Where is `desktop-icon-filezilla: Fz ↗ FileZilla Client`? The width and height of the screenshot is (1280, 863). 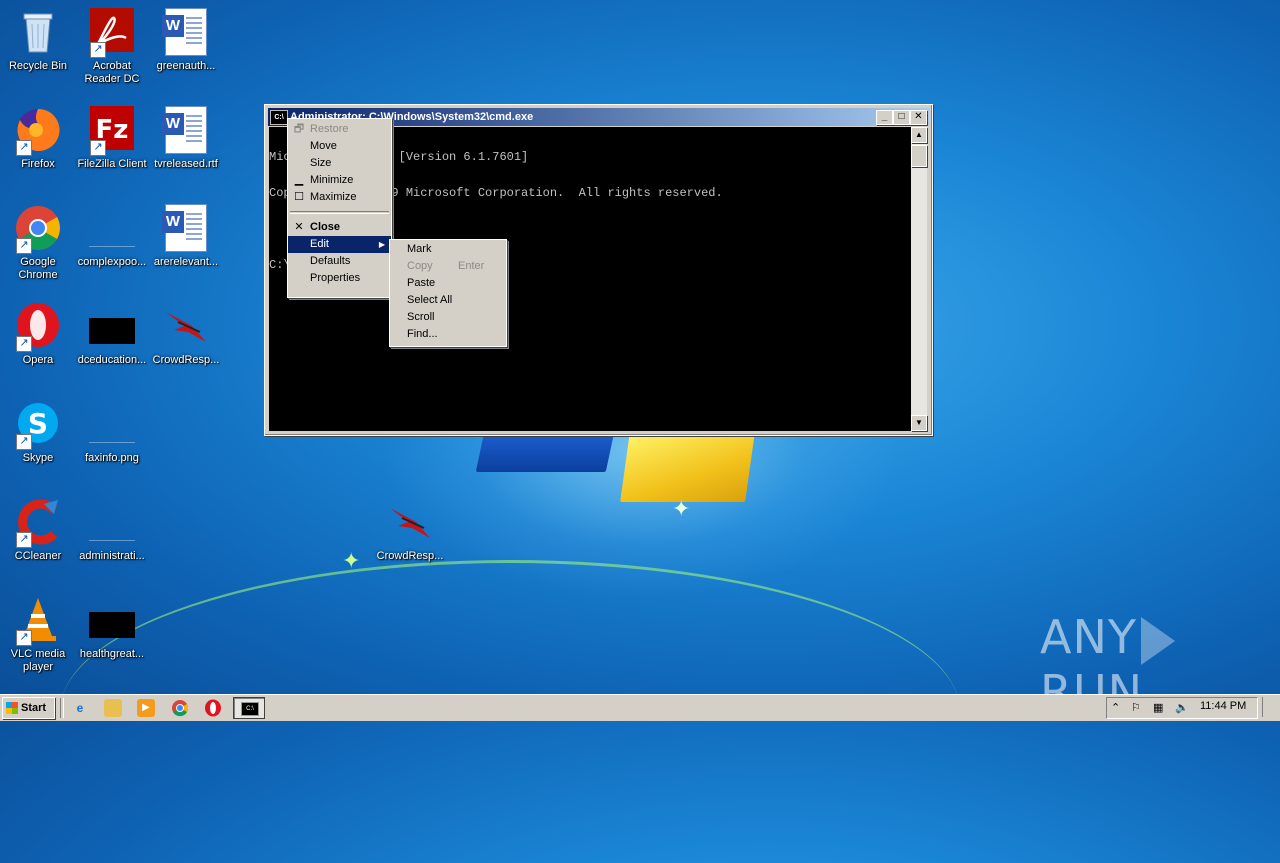
desktop-icon-filezilla: Fz ↗ FileZilla Client is located at coordinates (112, 138).